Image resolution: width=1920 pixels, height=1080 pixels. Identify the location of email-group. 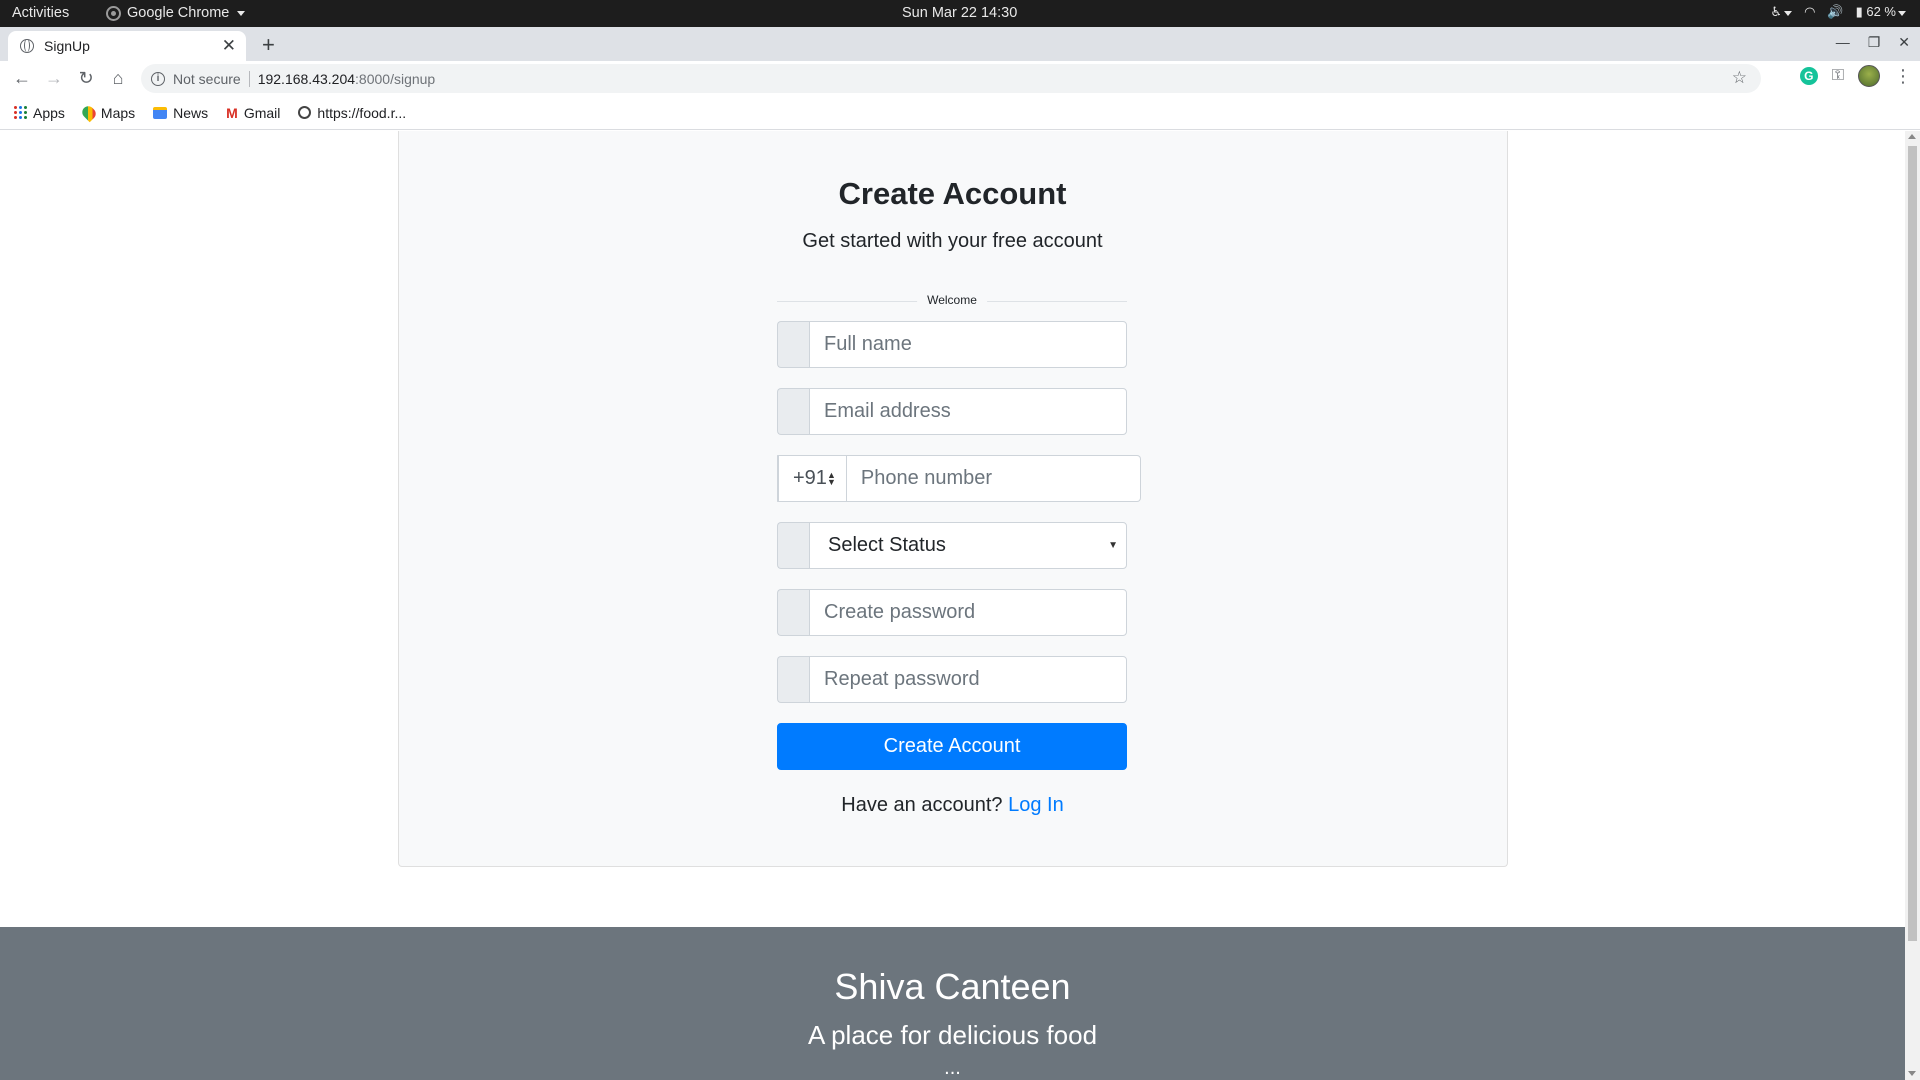
(952, 411).